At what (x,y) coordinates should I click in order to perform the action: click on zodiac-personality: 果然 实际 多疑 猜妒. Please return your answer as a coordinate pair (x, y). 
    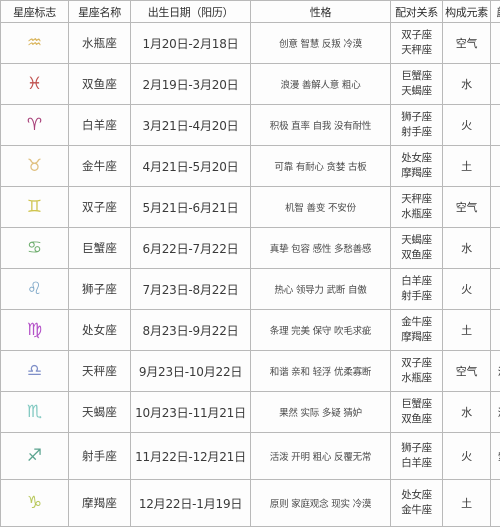
    Looking at the image, I should click on (320, 412).